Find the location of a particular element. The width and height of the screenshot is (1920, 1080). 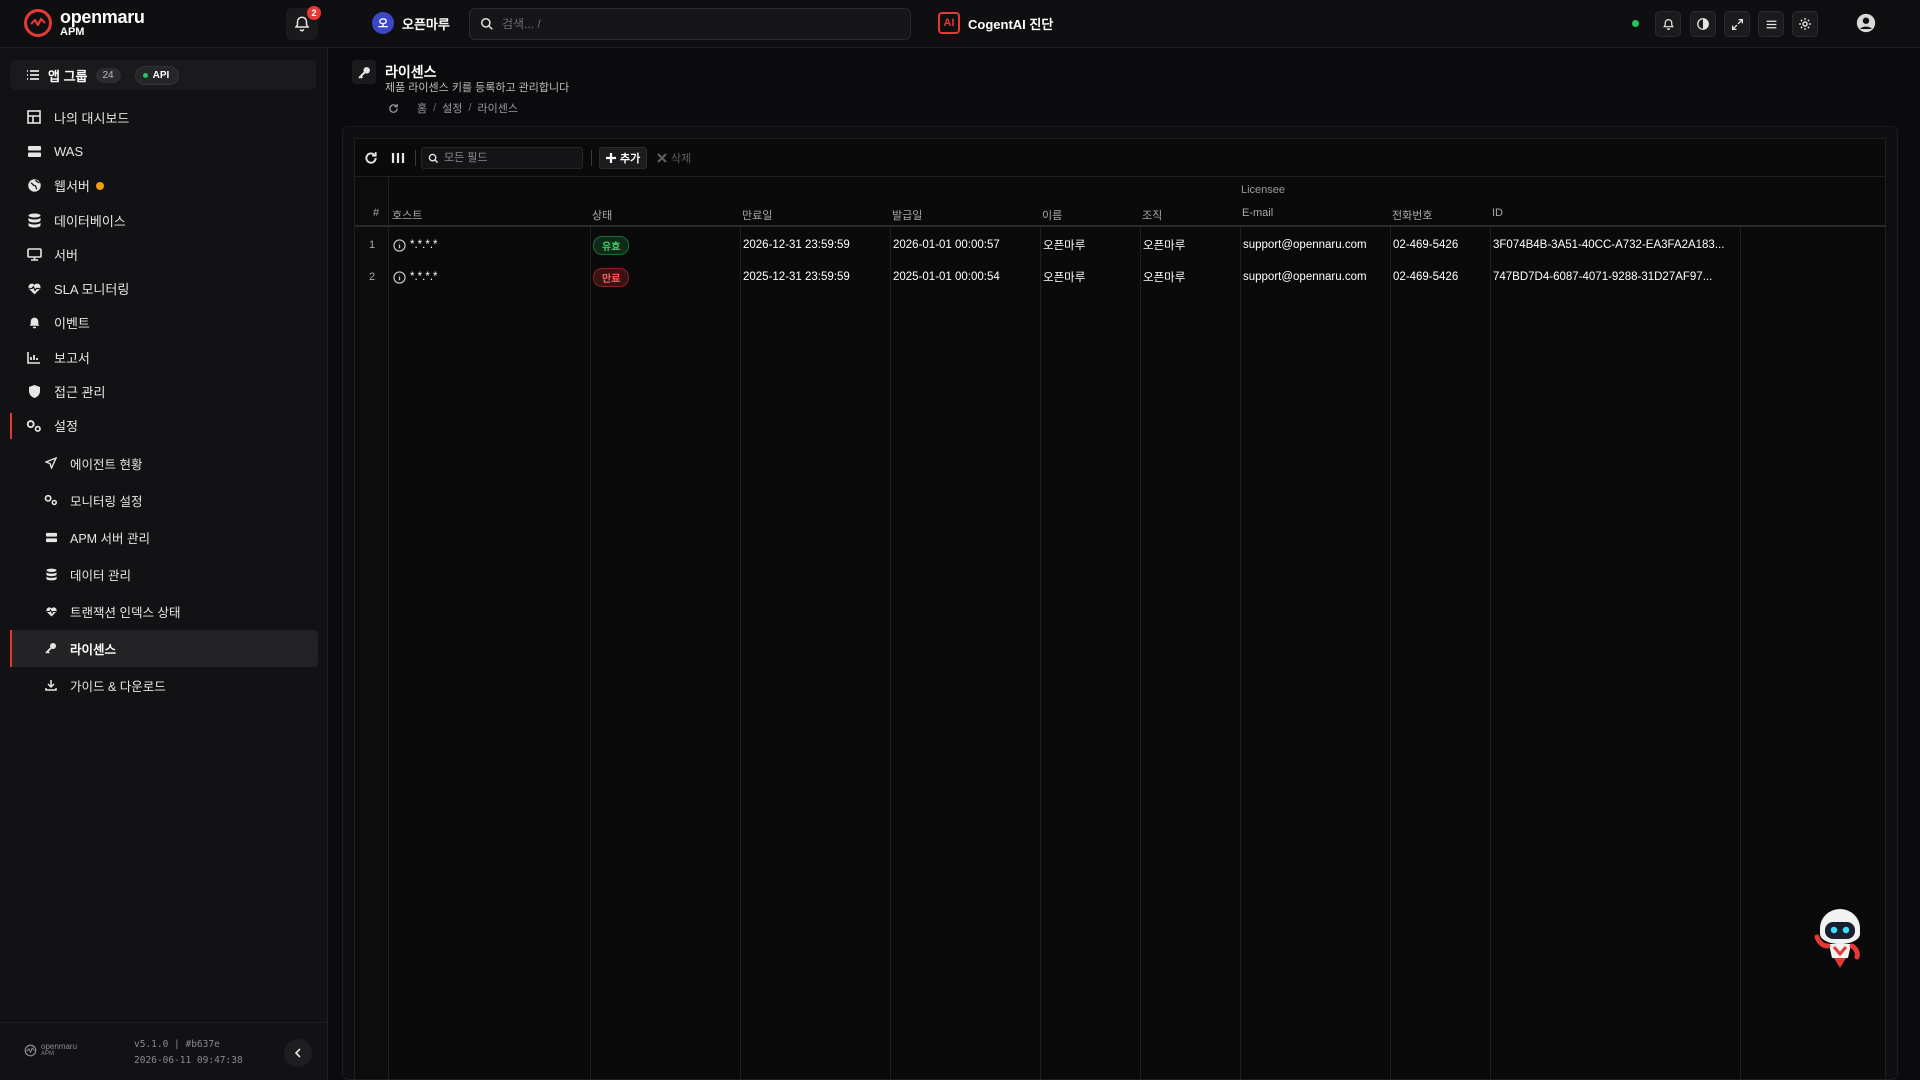

close-icon is located at coordinates (662, 158).